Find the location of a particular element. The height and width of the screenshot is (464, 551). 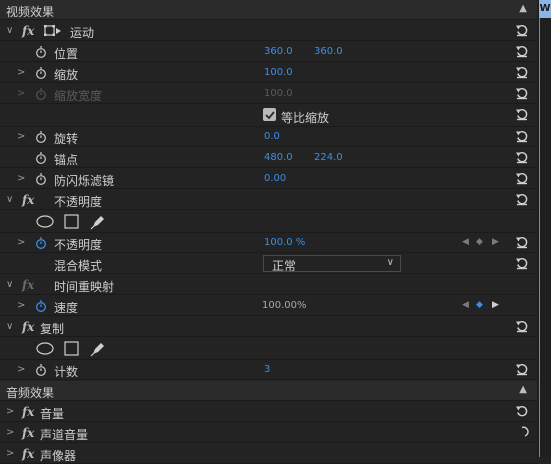

property-row-position: 位置 360.0 360.0 is located at coordinates (268, 52).